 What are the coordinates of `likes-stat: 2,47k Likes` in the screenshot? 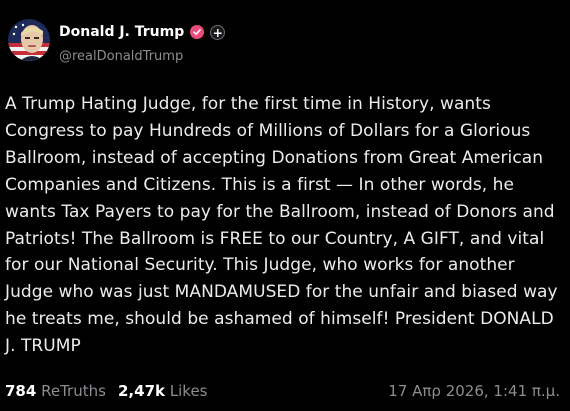 It's located at (163, 391).